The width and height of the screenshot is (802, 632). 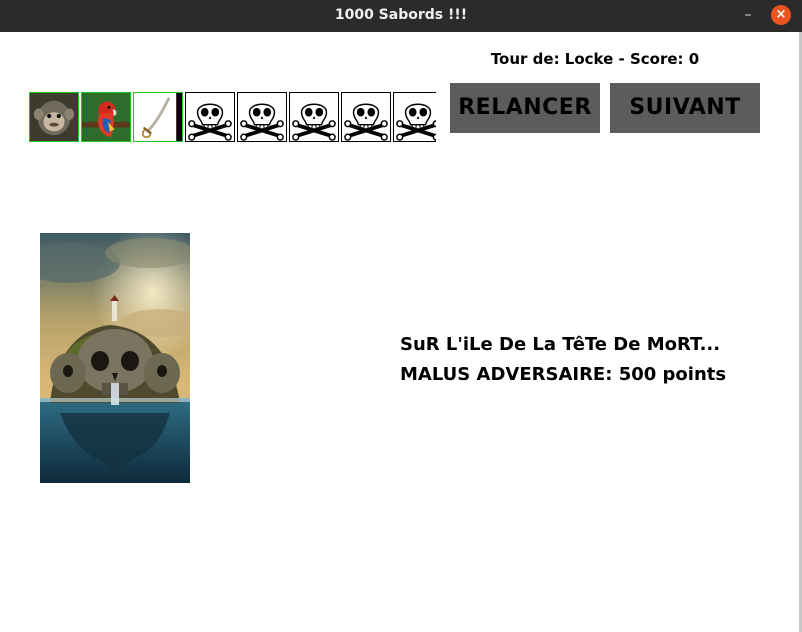 I want to click on dice-row, so click(x=232, y=118).